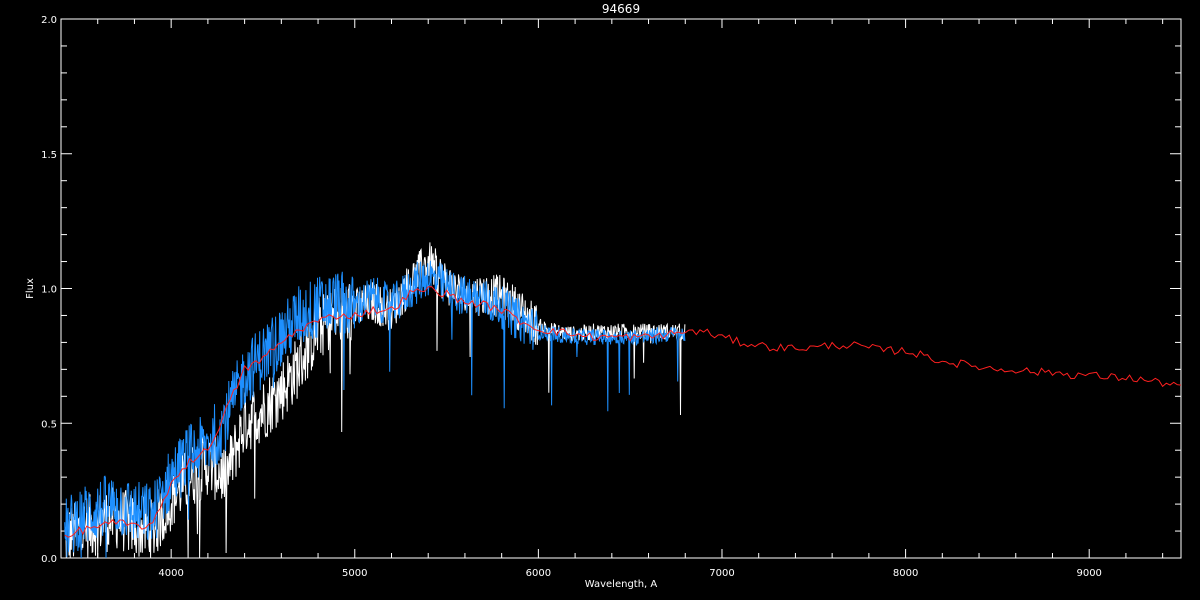 Image resolution: width=1200 pixels, height=600 pixels. I want to click on y-tick-label: 1.0, so click(49, 290).